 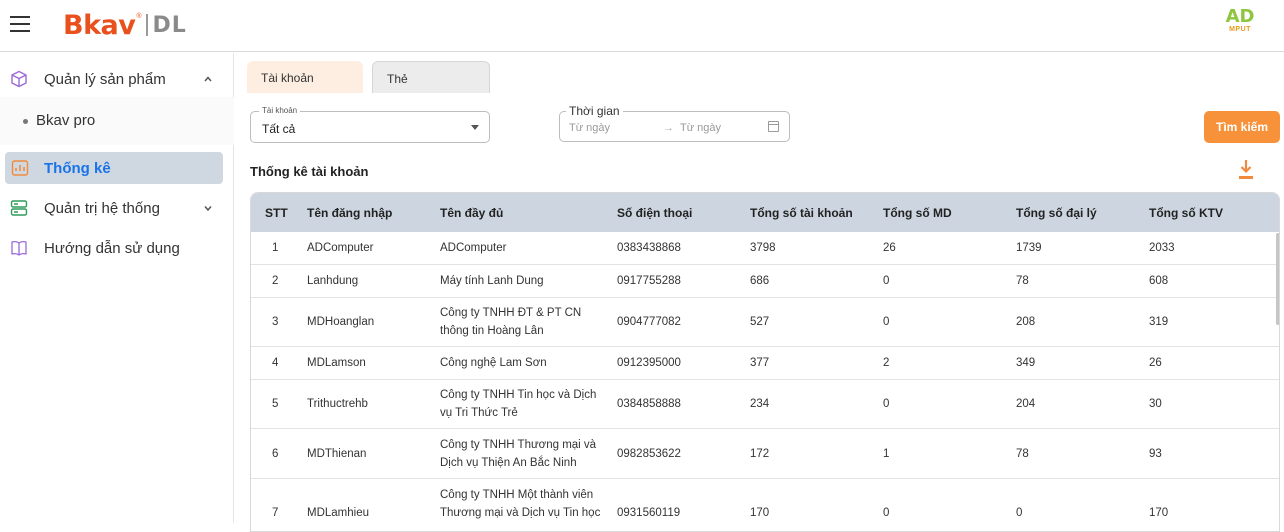 What do you see at coordinates (493, 363) in the screenshot?
I see `cell-fullname: Công nghệ Lam Sơn` at bounding box center [493, 363].